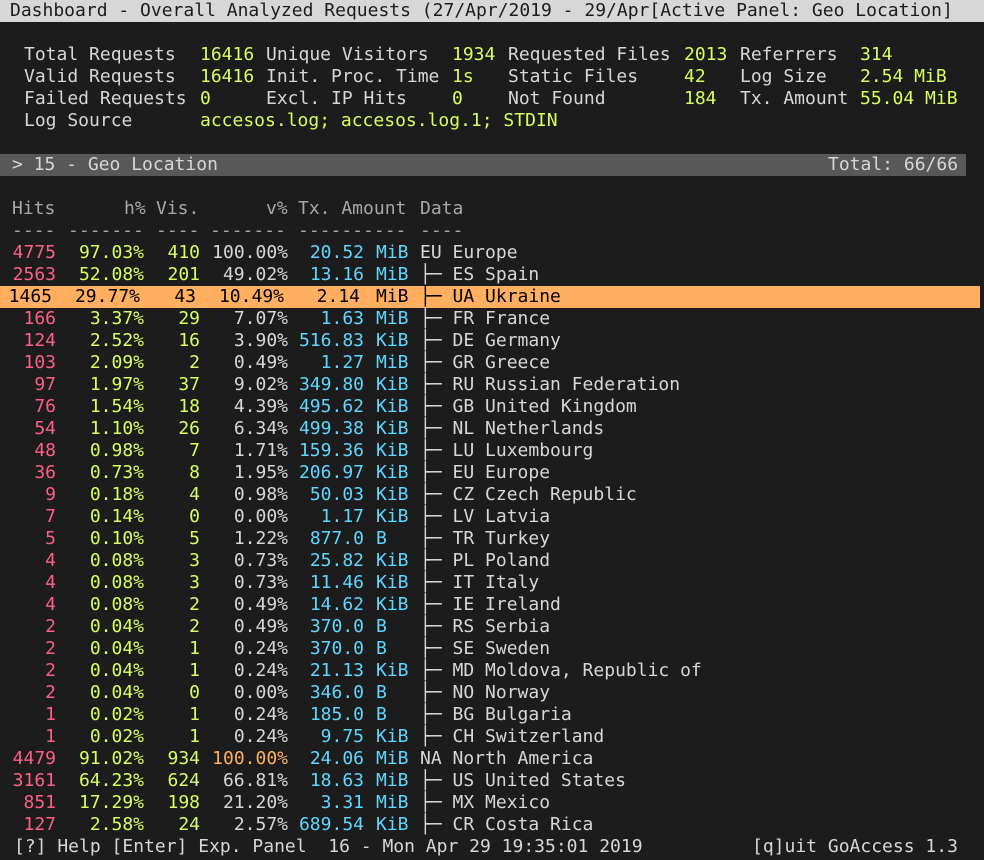 The width and height of the screenshot is (984, 860). What do you see at coordinates (185, 296) in the screenshot?
I see `cell-visitors: 43` at bounding box center [185, 296].